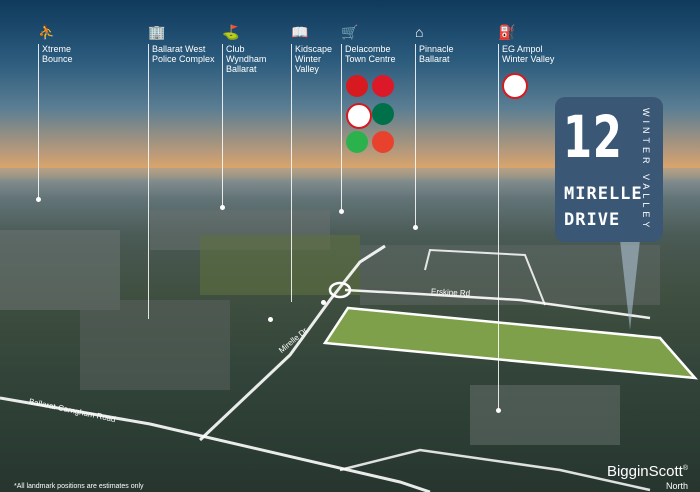 The image size is (700, 492). Describe the element at coordinates (676, 486) in the screenshot. I see `brand-region: North` at that location.